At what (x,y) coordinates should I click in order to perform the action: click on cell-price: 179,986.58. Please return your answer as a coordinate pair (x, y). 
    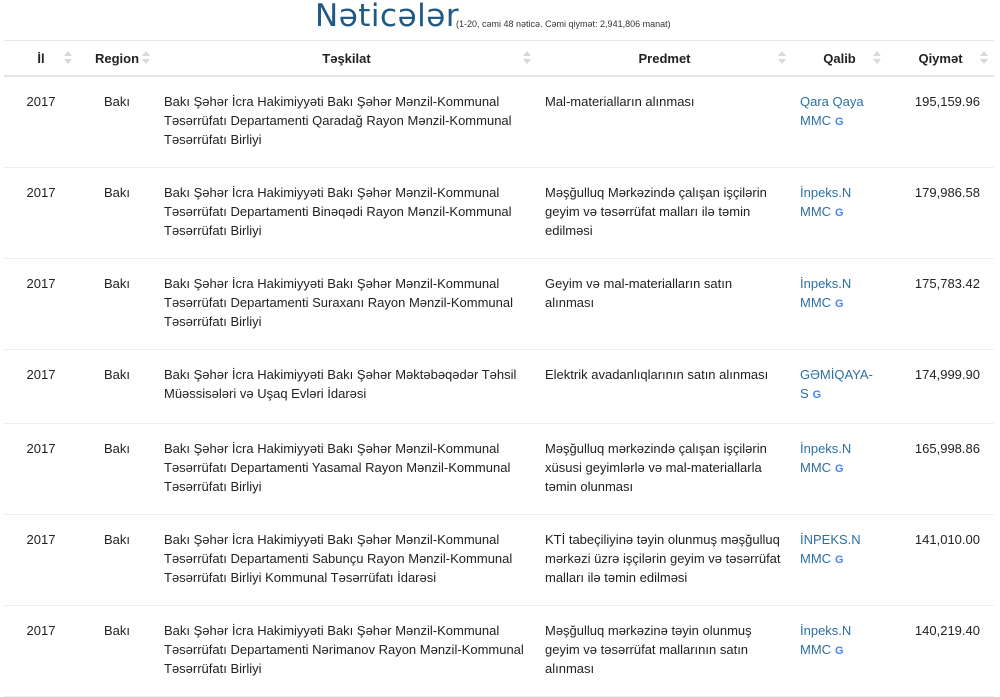
    Looking at the image, I should click on (940, 213).